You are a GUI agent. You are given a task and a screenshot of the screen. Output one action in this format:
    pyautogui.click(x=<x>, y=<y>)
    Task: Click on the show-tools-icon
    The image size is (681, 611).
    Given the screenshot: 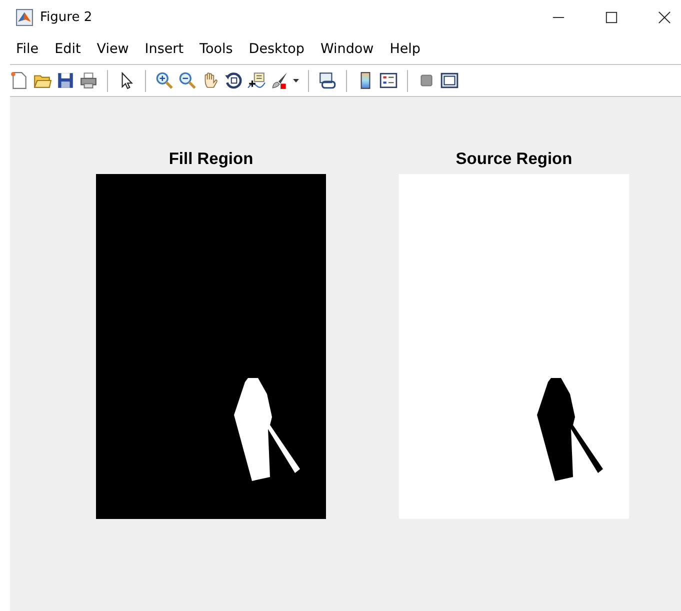 What is the action you would take?
    pyautogui.click(x=449, y=80)
    